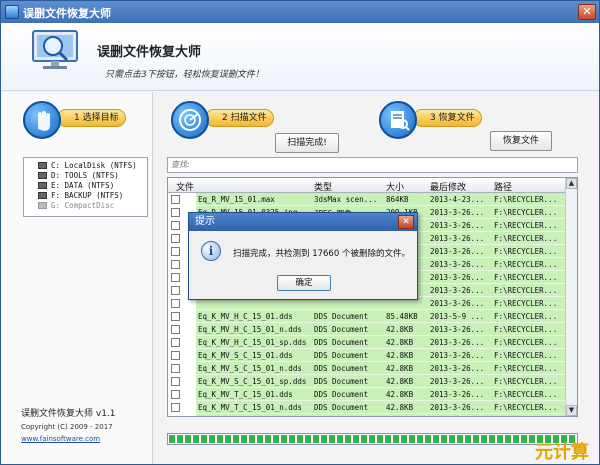  Describe the element at coordinates (303, 222) in the screenshot. I see `dialog-title: 提示` at that location.